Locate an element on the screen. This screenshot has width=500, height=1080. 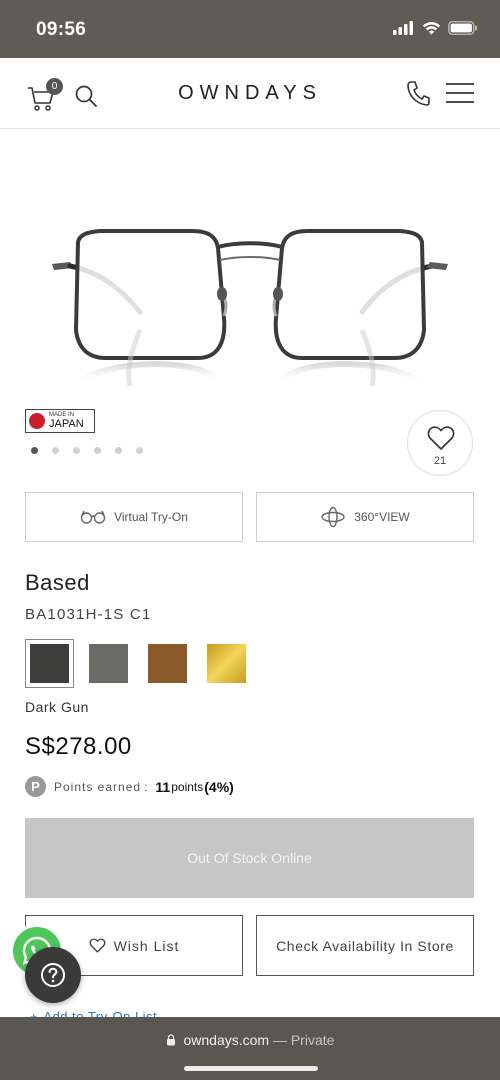
points-icon: P is located at coordinates (35, 786).